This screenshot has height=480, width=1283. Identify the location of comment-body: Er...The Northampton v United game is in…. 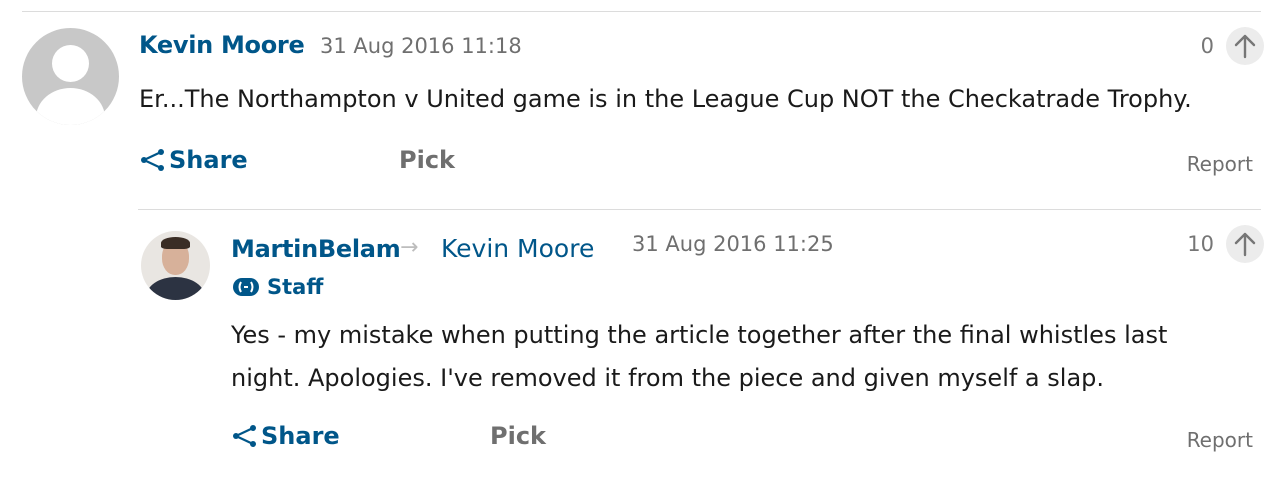
(665, 99).